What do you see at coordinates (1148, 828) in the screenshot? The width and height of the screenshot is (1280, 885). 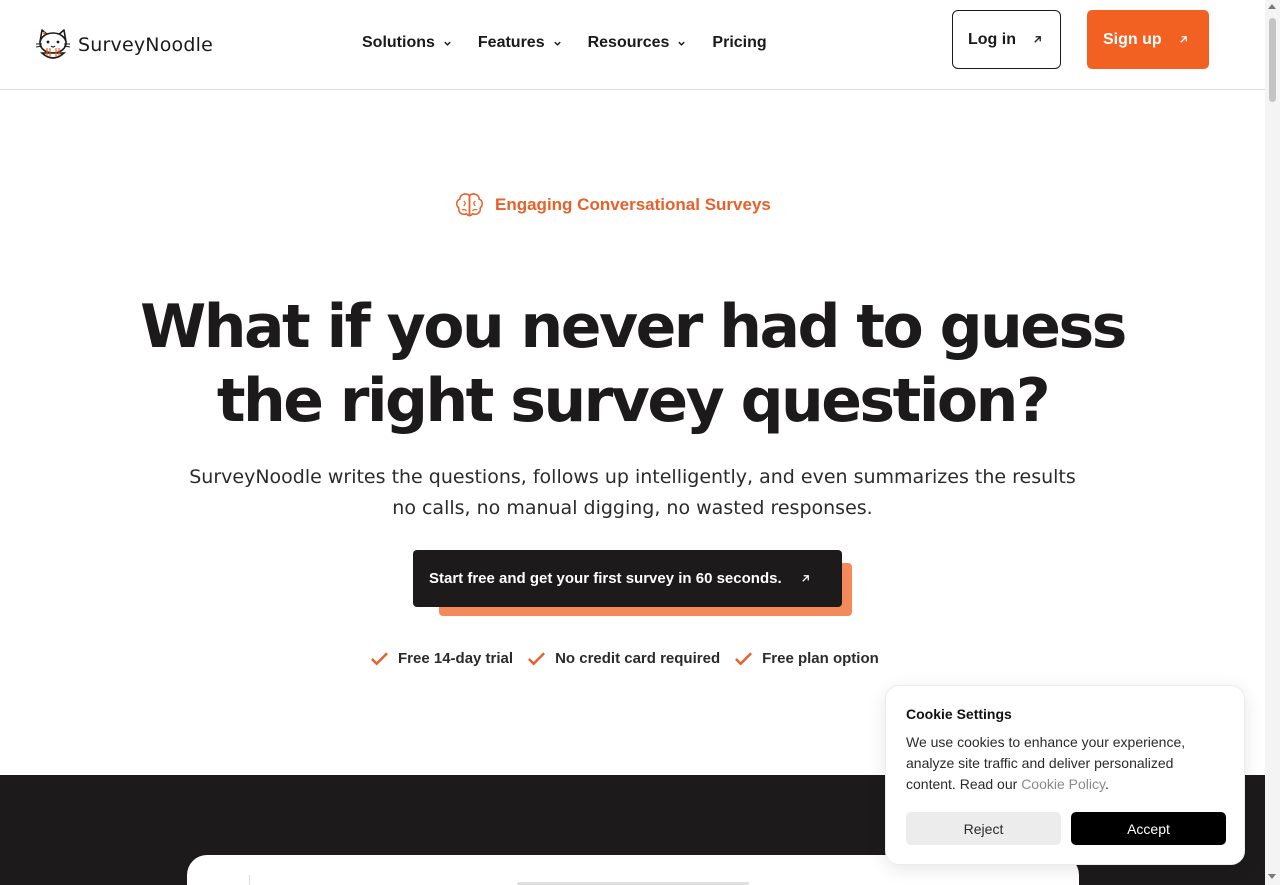 I see `accept-cookies-button: Accept` at bounding box center [1148, 828].